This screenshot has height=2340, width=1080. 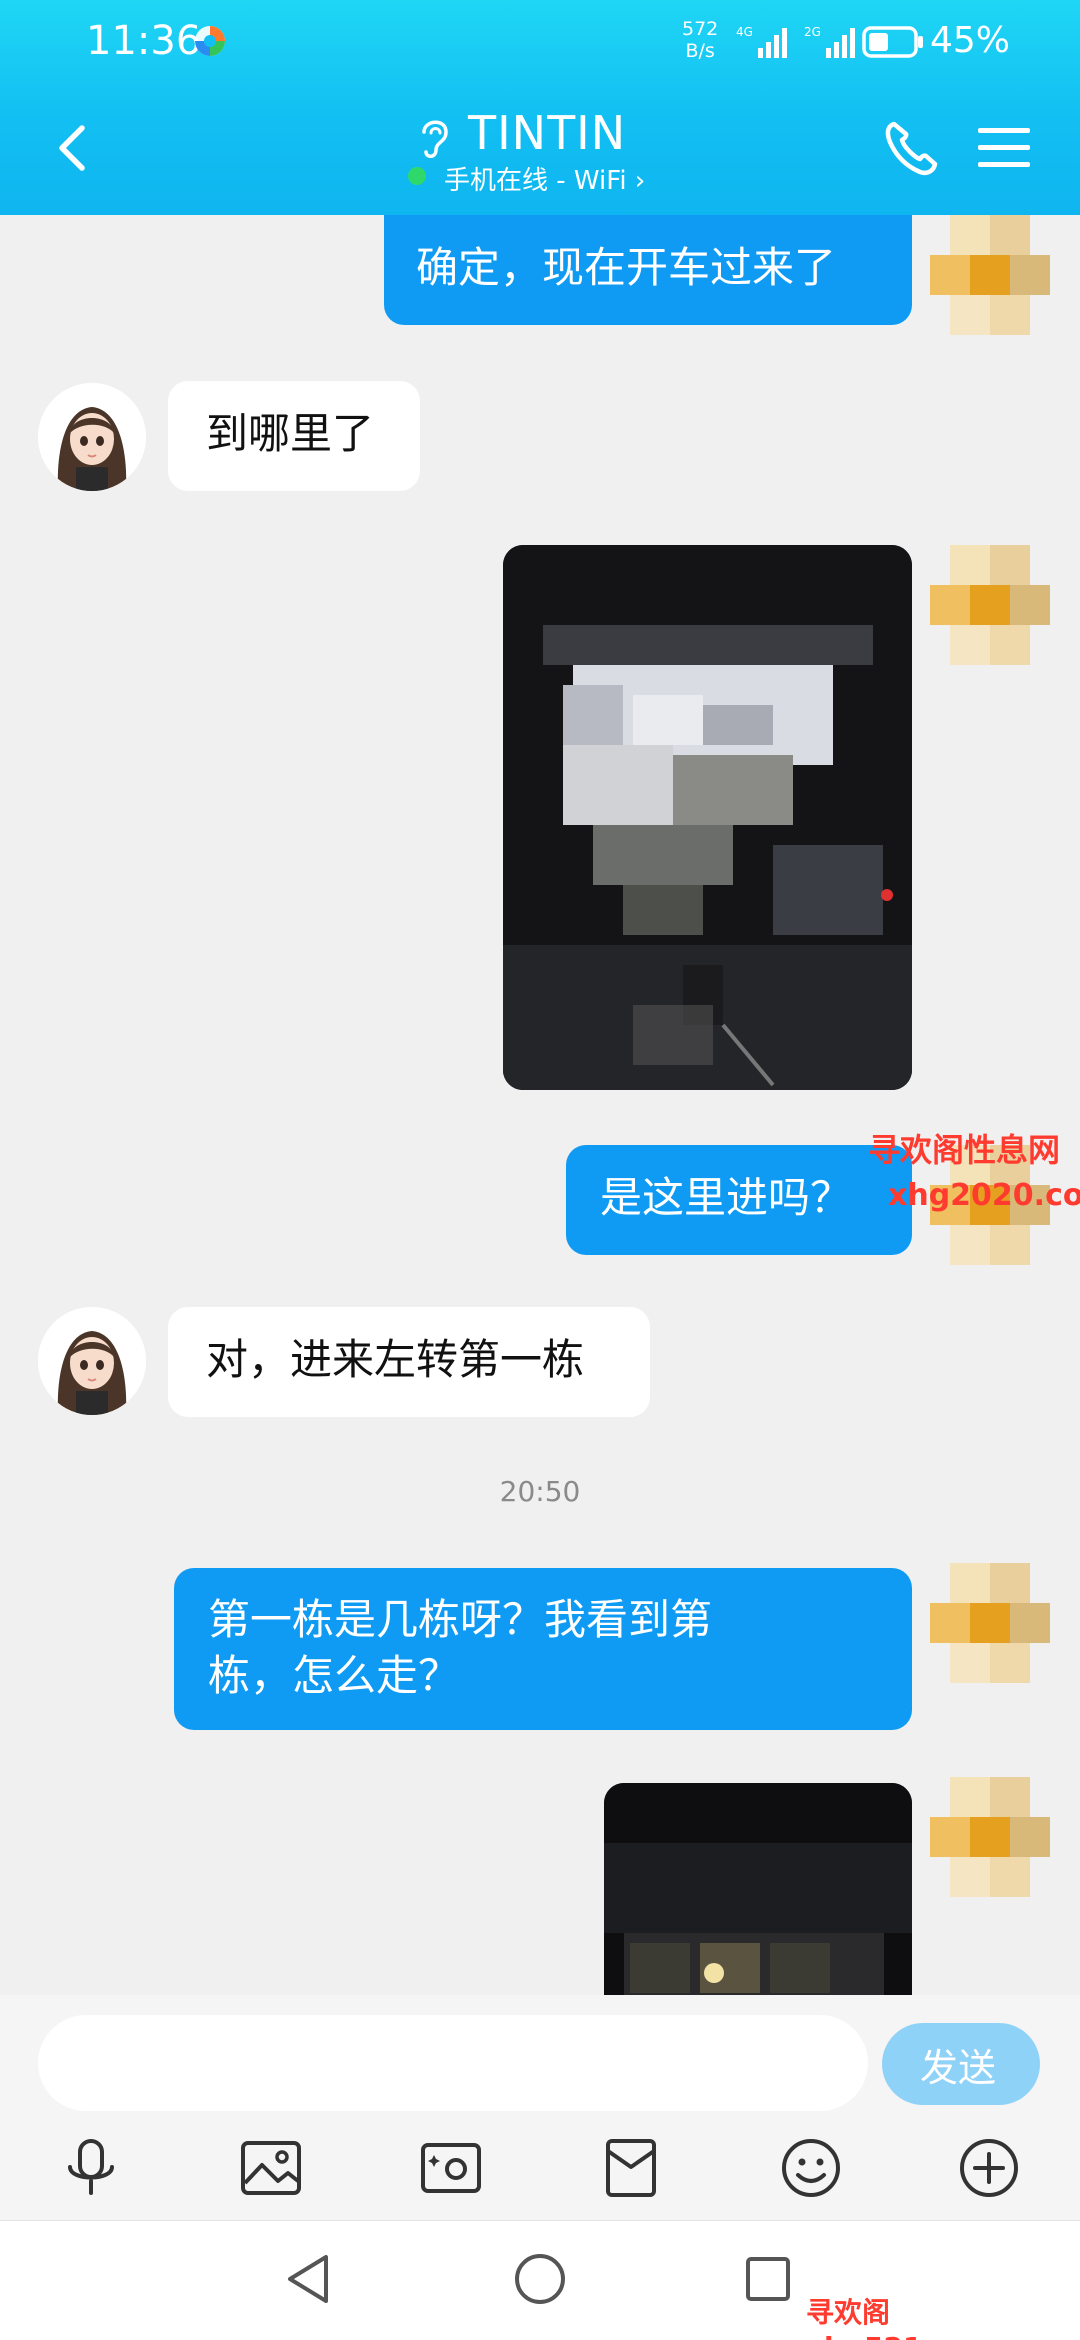 What do you see at coordinates (434, 137) in the screenshot?
I see `ear-icon` at bounding box center [434, 137].